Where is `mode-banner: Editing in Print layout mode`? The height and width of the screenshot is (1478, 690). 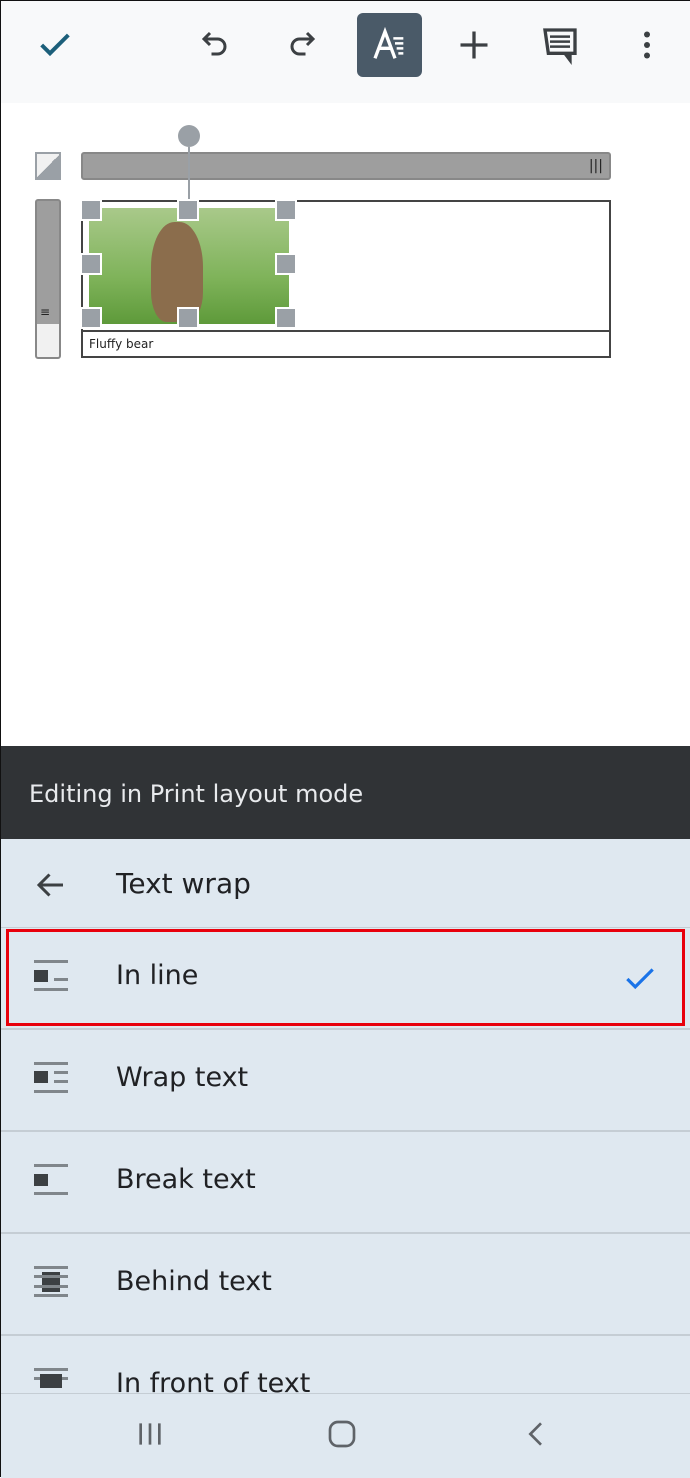
mode-banner: Editing in Print layout mode is located at coordinates (345, 792).